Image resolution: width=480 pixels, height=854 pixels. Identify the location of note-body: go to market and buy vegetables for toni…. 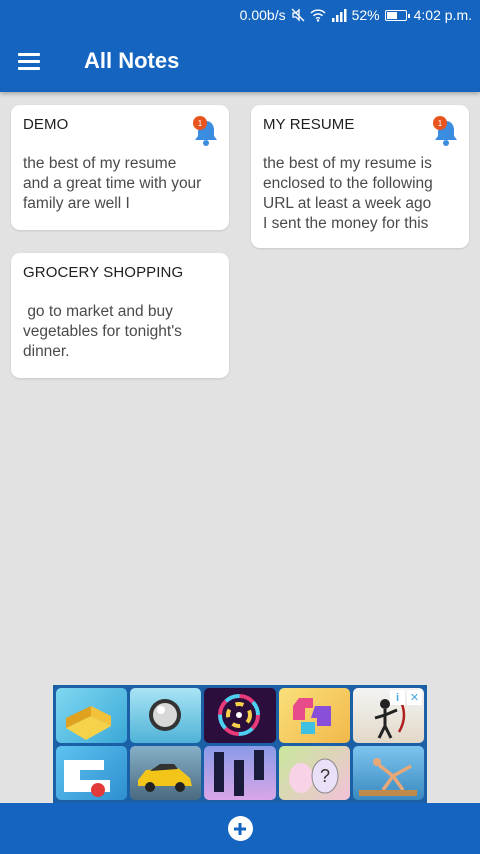
(102, 331).